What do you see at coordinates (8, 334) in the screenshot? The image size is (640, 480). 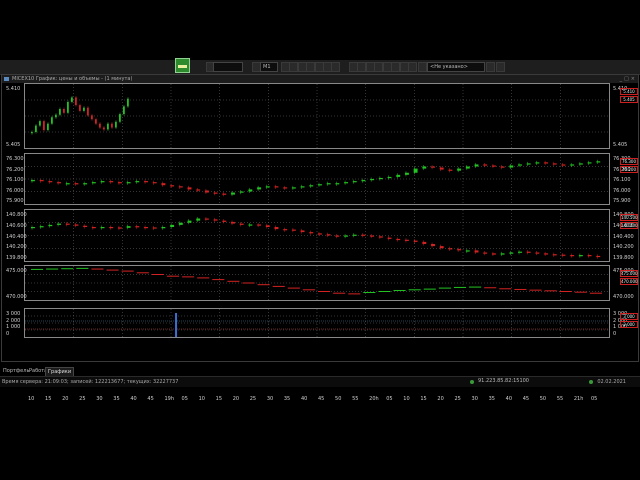 I see `y-tick-label: 0` at bounding box center [8, 334].